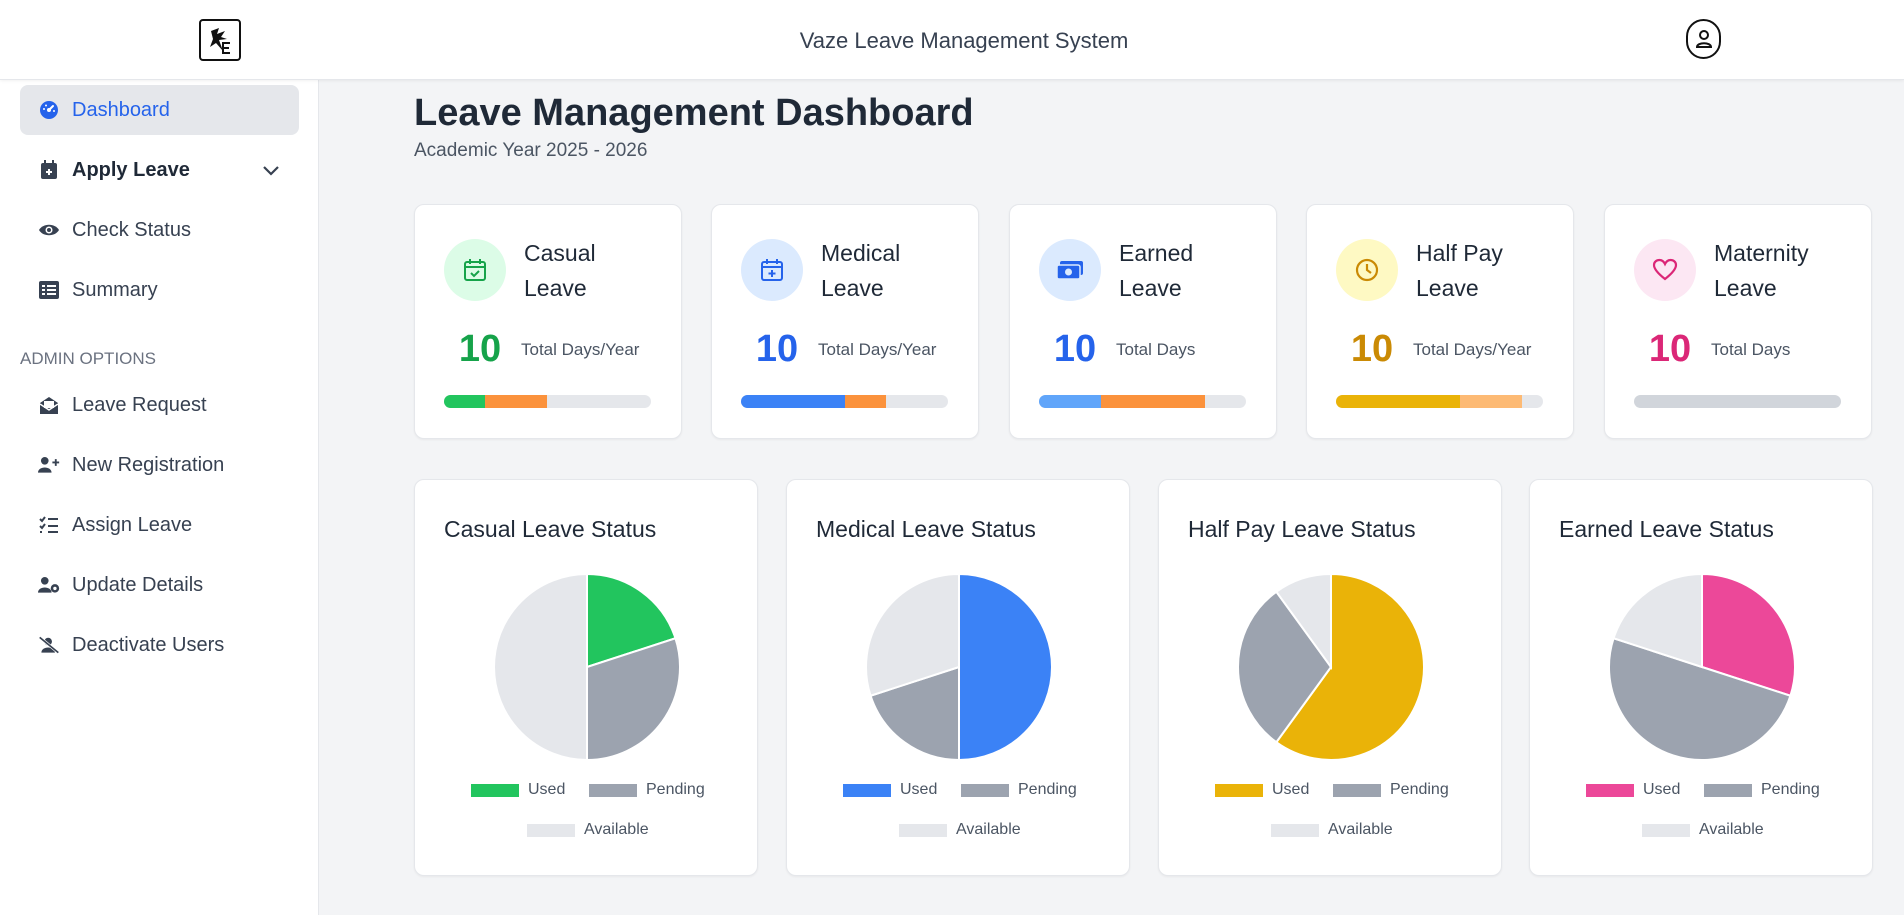  What do you see at coordinates (115, 289) in the screenshot?
I see `sidebar-item-label: Summary` at bounding box center [115, 289].